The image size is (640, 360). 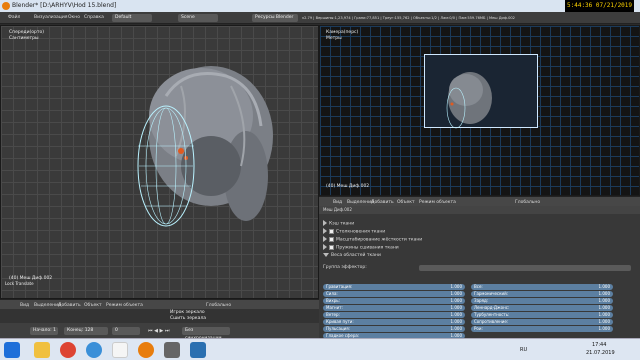 What do you see at coordinates (187, 312) in the screenshot?
I see `timeline-note1: Игрок зеркало` at bounding box center [187, 312].